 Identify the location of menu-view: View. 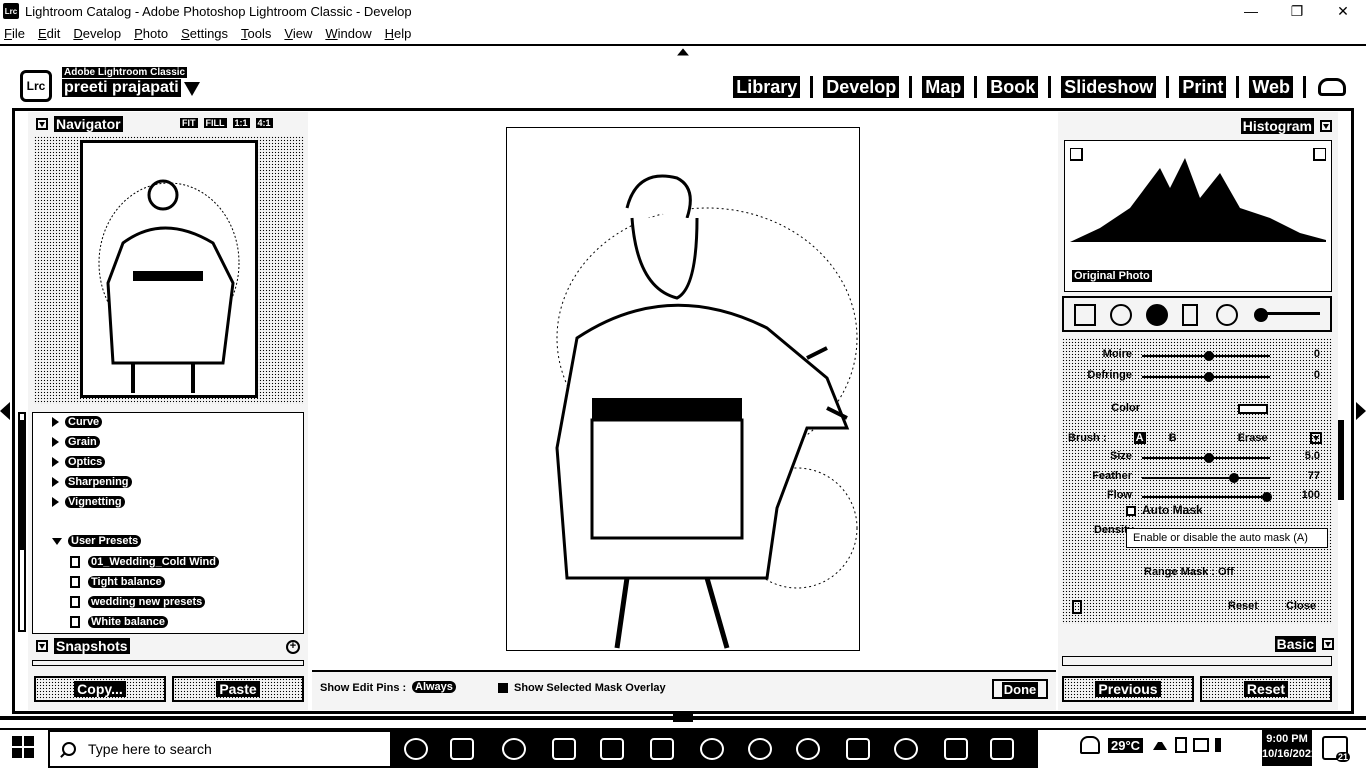
(298, 33).